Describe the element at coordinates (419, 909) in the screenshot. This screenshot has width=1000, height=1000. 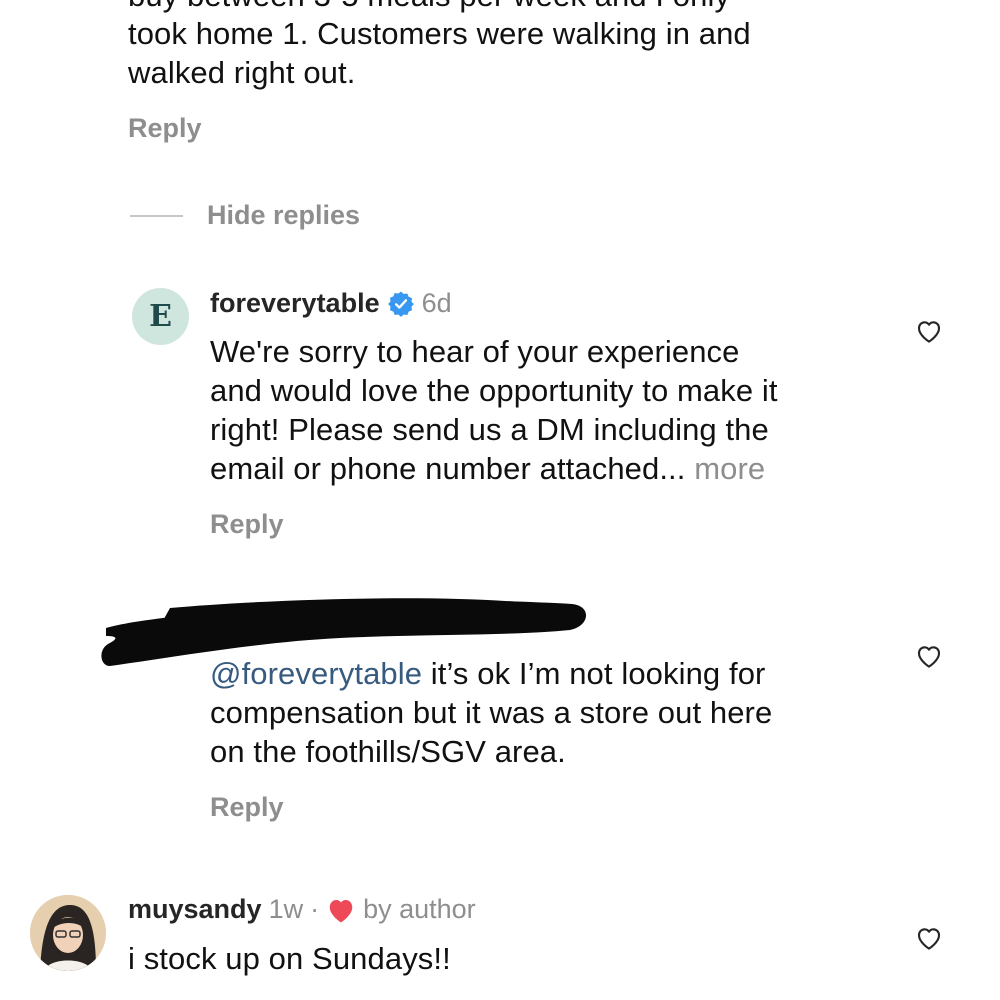
I see `liked-by-author-label: by author` at that location.